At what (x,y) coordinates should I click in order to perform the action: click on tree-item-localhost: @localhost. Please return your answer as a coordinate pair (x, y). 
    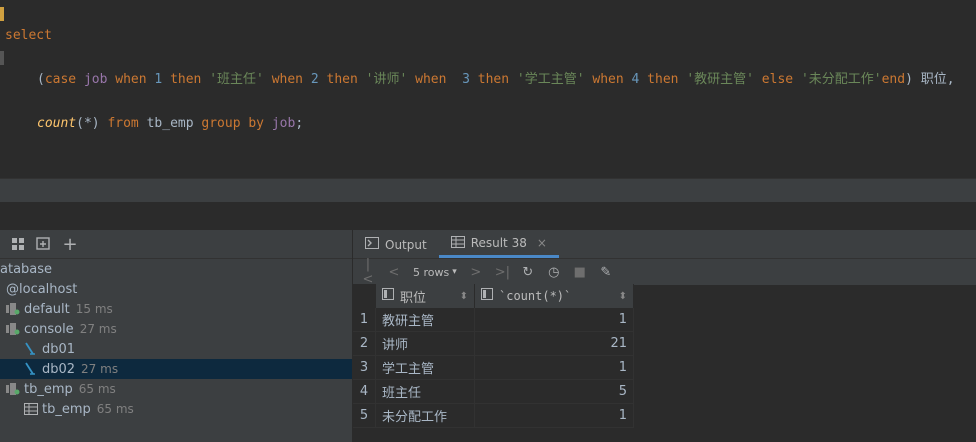
    Looking at the image, I should click on (176, 289).